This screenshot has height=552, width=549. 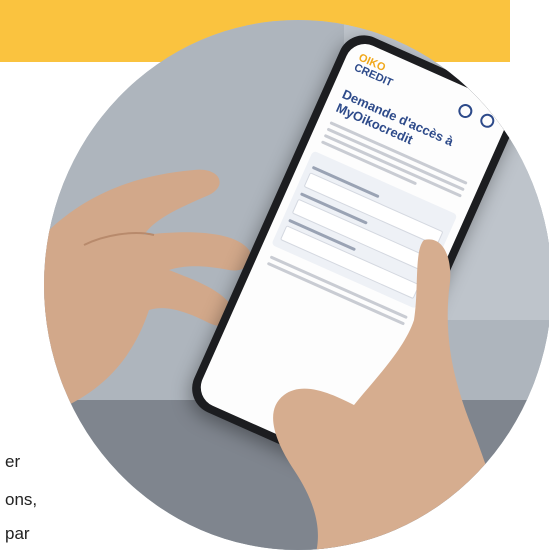 What do you see at coordinates (13, 461) in the screenshot?
I see `text-fragment-1: er` at bounding box center [13, 461].